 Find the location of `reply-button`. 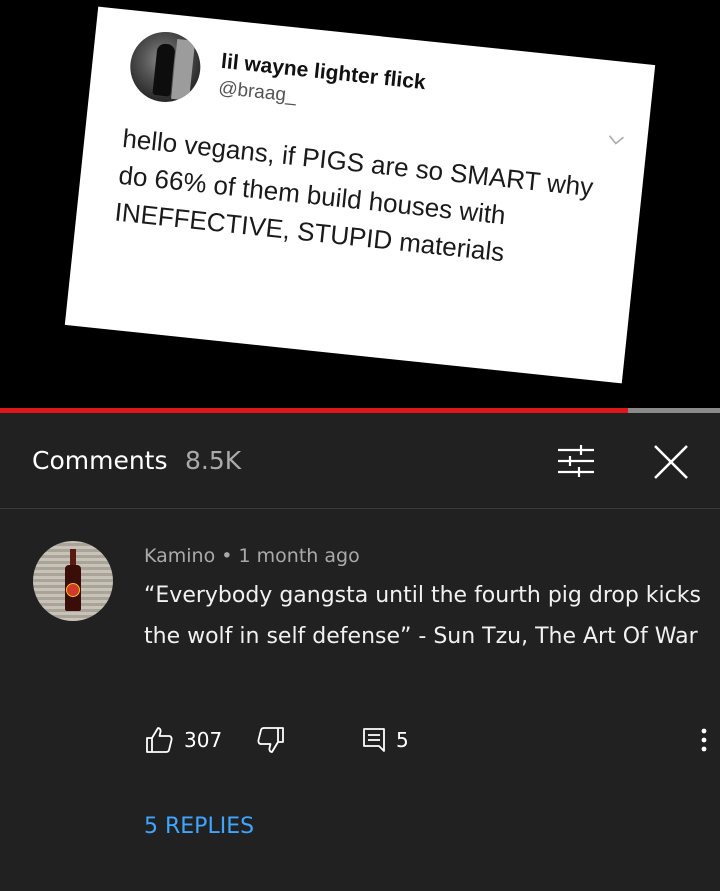

reply-button is located at coordinates (374, 740).